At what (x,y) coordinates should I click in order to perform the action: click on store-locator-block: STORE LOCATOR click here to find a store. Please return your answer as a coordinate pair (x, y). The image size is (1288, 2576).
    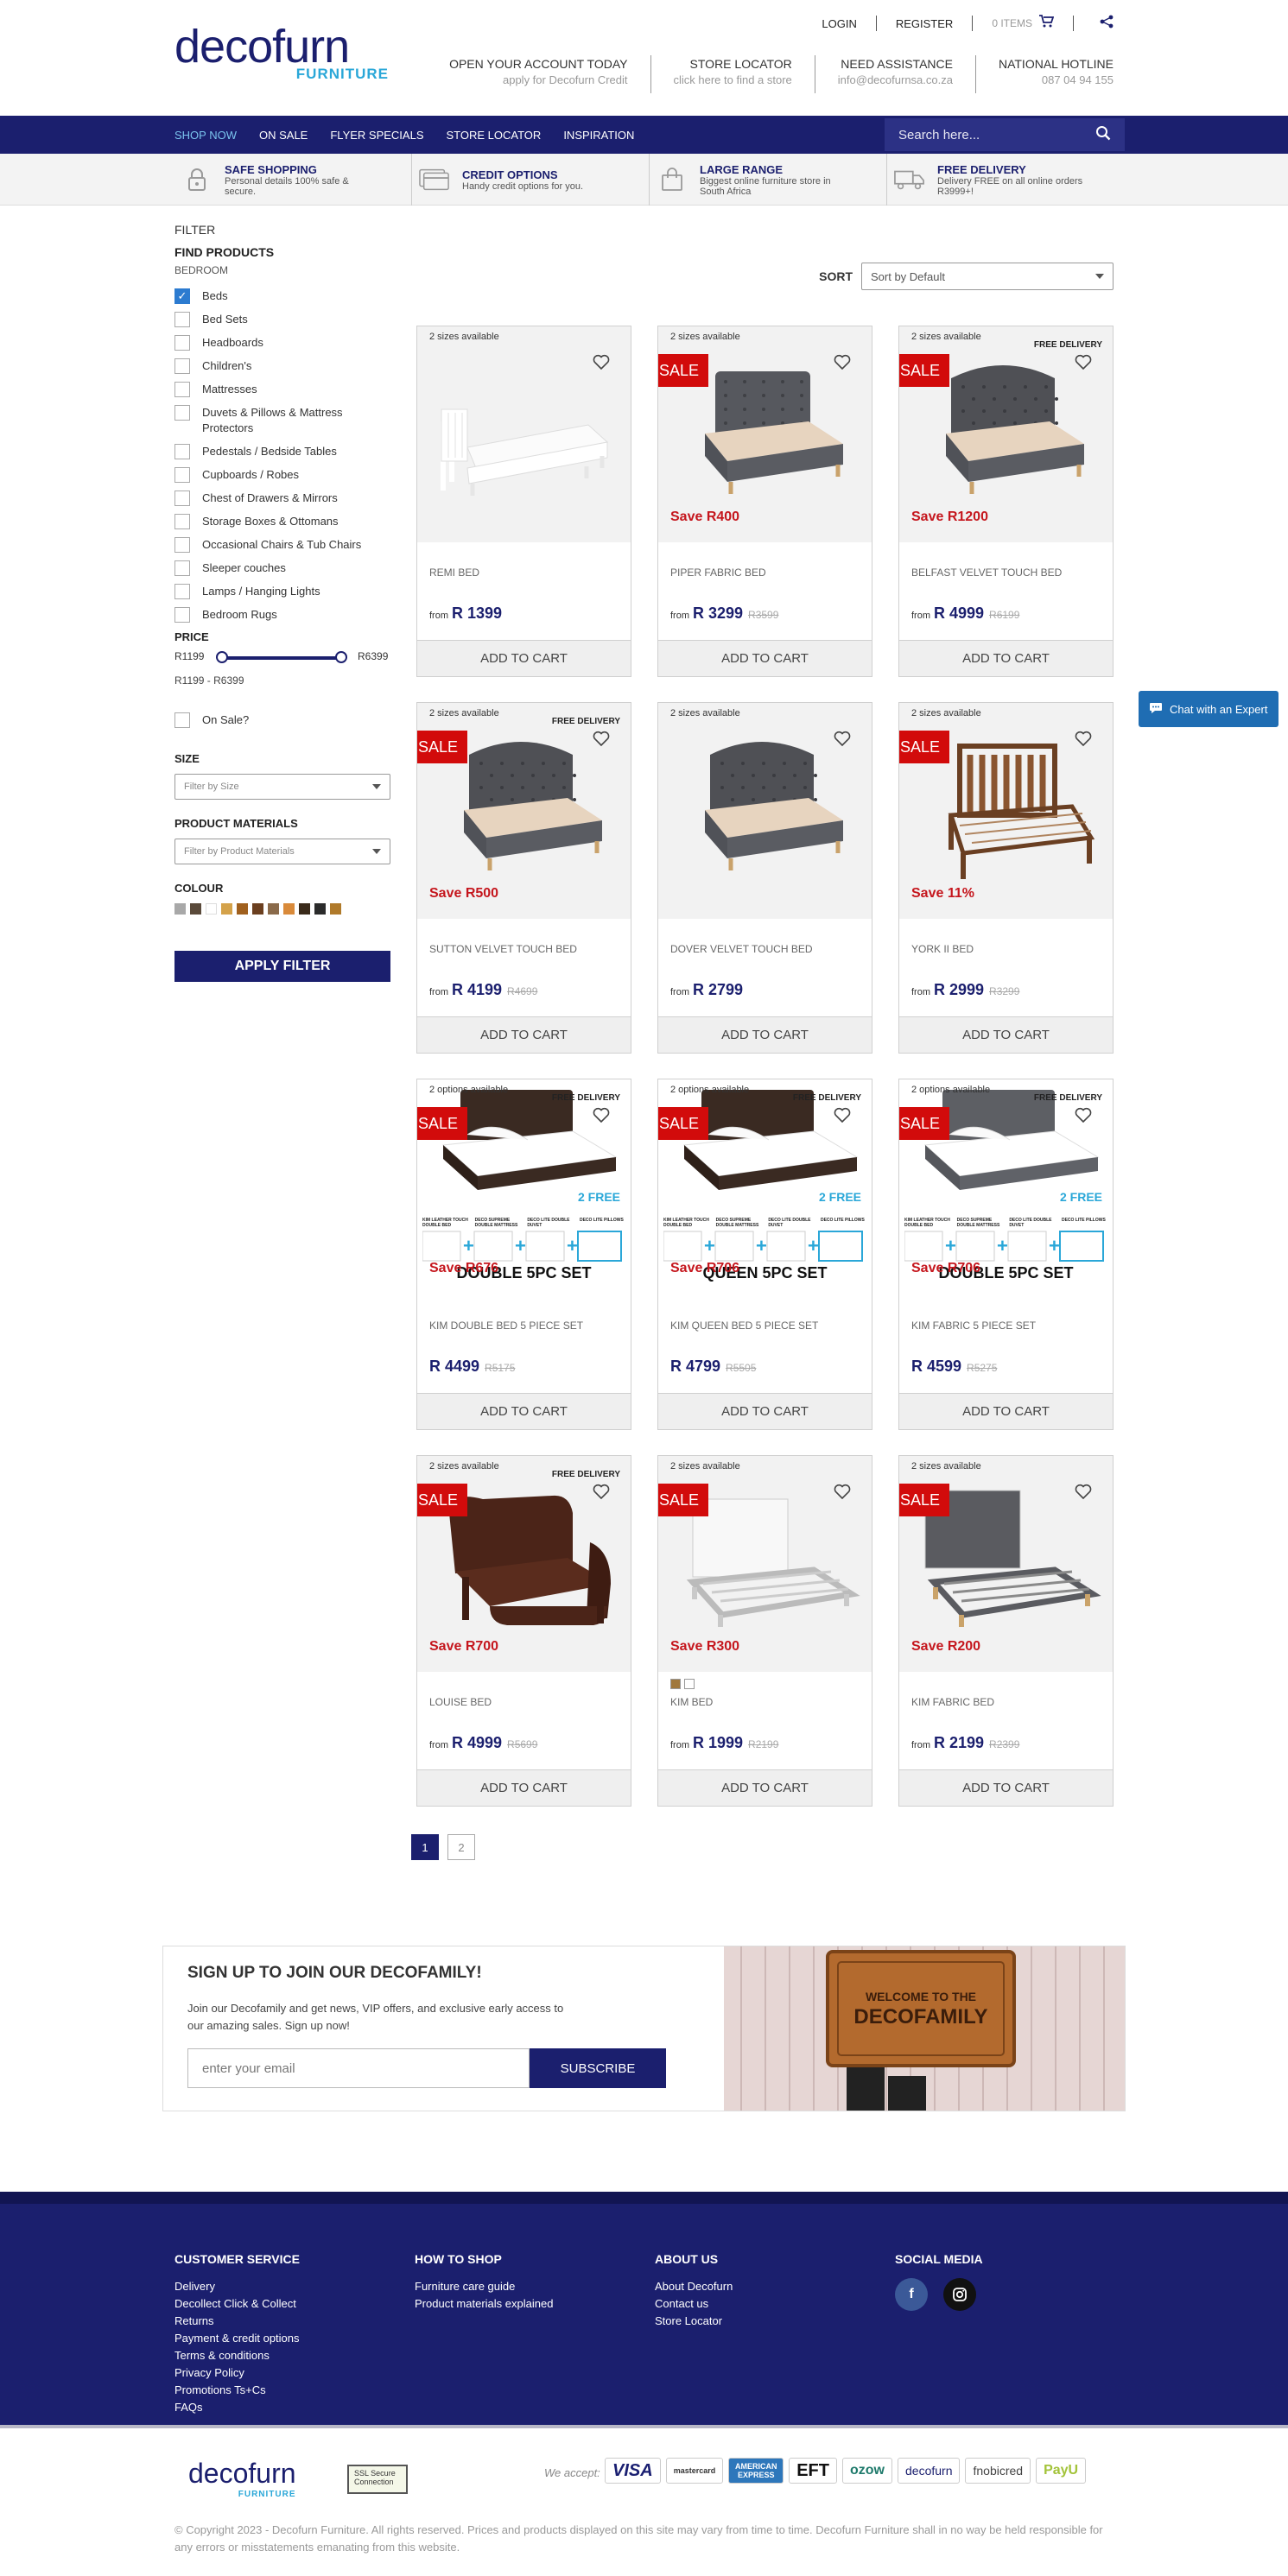
    Looking at the image, I should click on (733, 74).